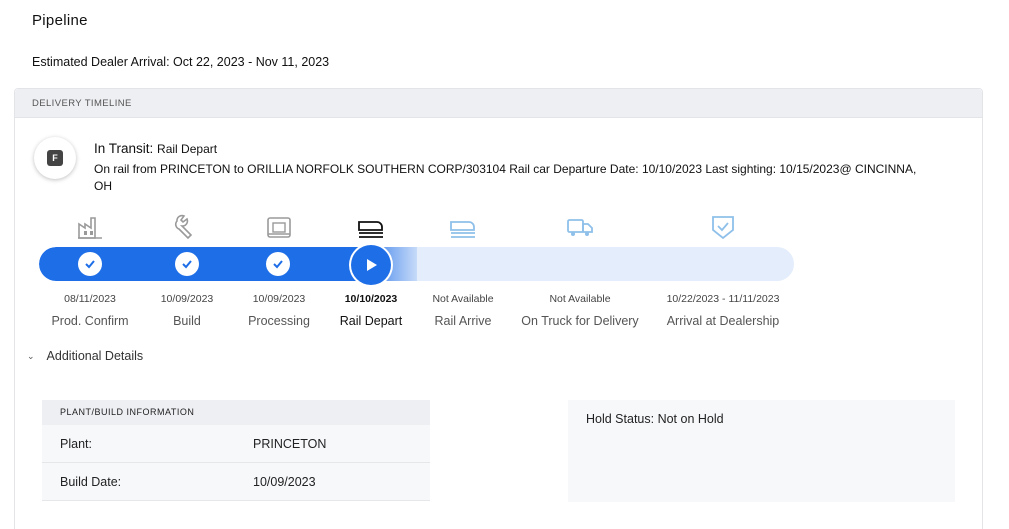 This screenshot has width=1009, height=529. Describe the element at coordinates (91, 482) in the screenshot. I see `build-date-key: Build Date:` at that location.